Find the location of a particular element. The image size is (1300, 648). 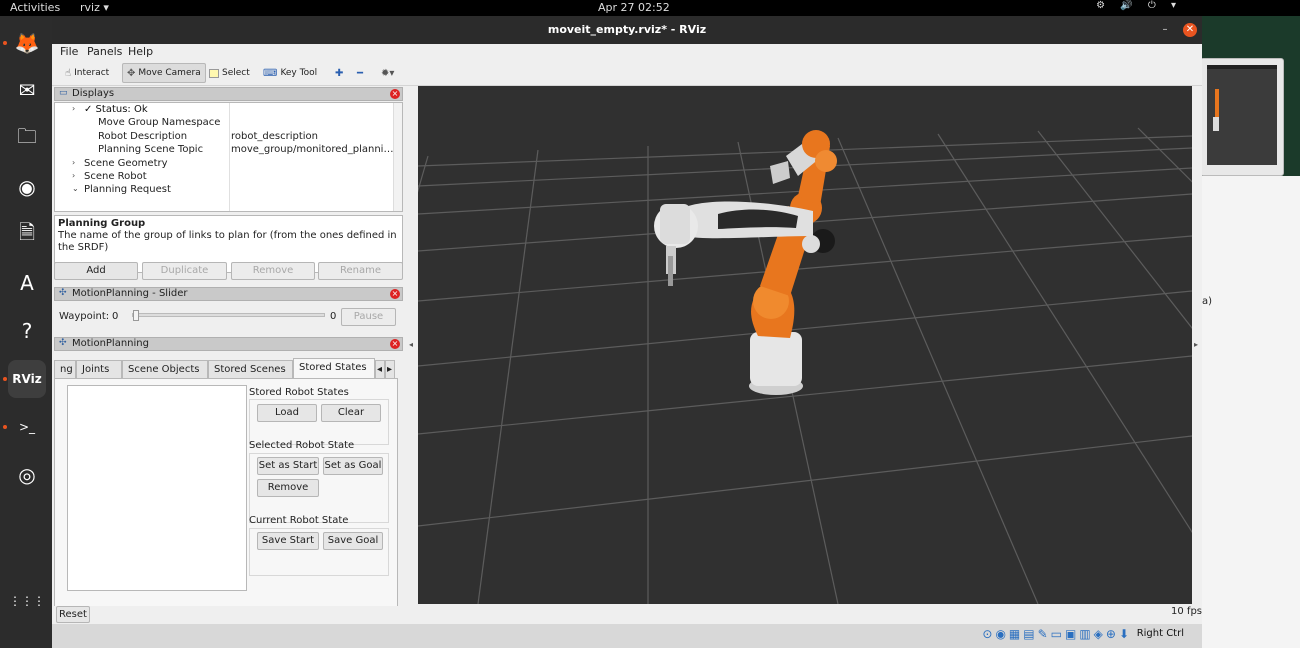

tree-row-key: Planning Request is located at coordinates (127, 190).